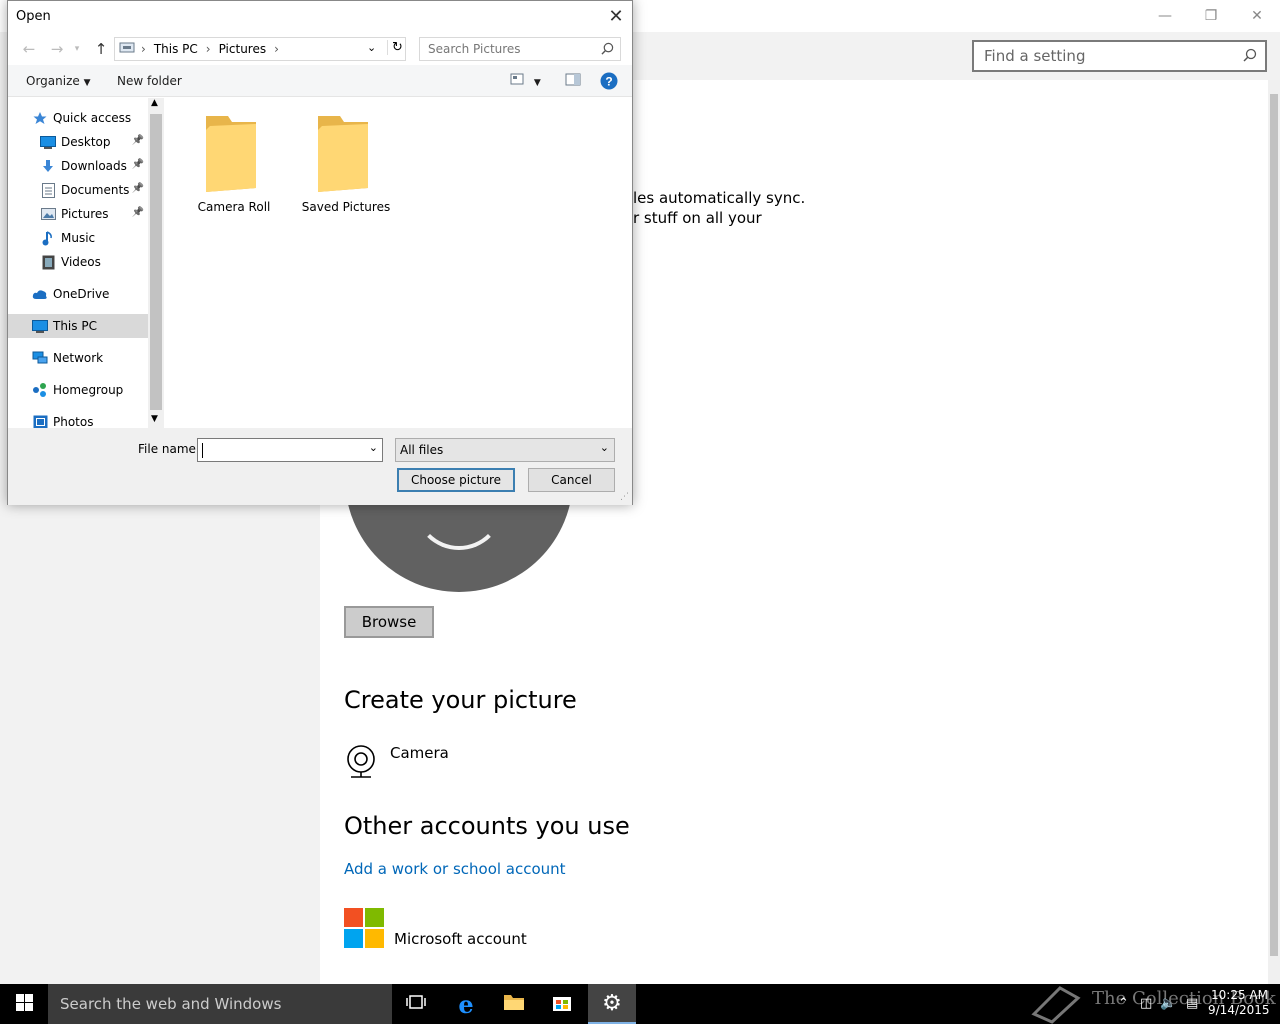  I want to click on search-pictures-placeholder: Search Pictures, so click(474, 49).